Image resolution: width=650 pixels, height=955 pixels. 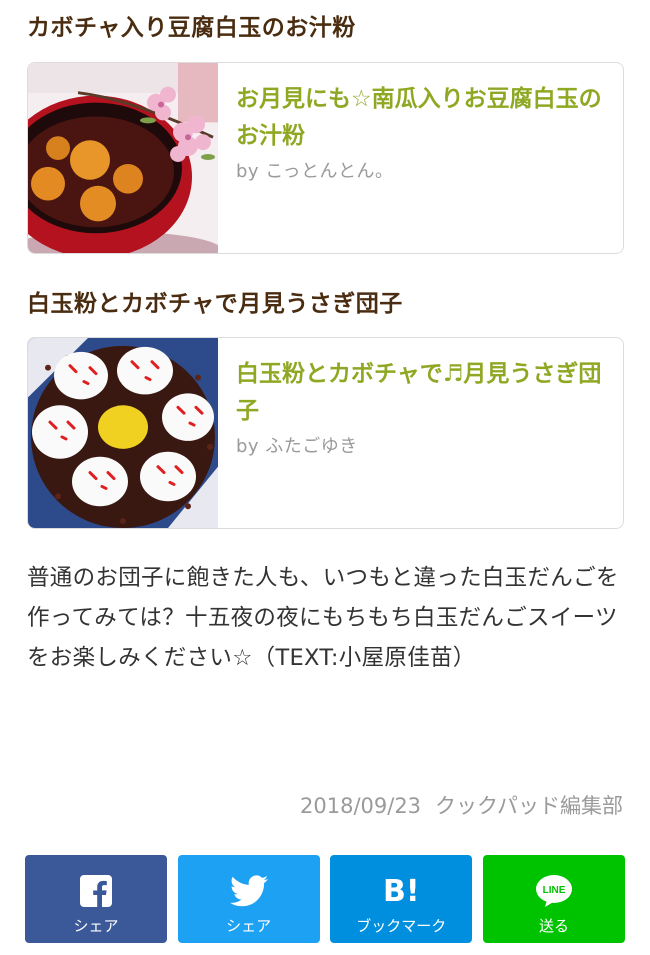 What do you see at coordinates (361, 806) in the screenshot?
I see `publish-date: 2018/09/23` at bounding box center [361, 806].